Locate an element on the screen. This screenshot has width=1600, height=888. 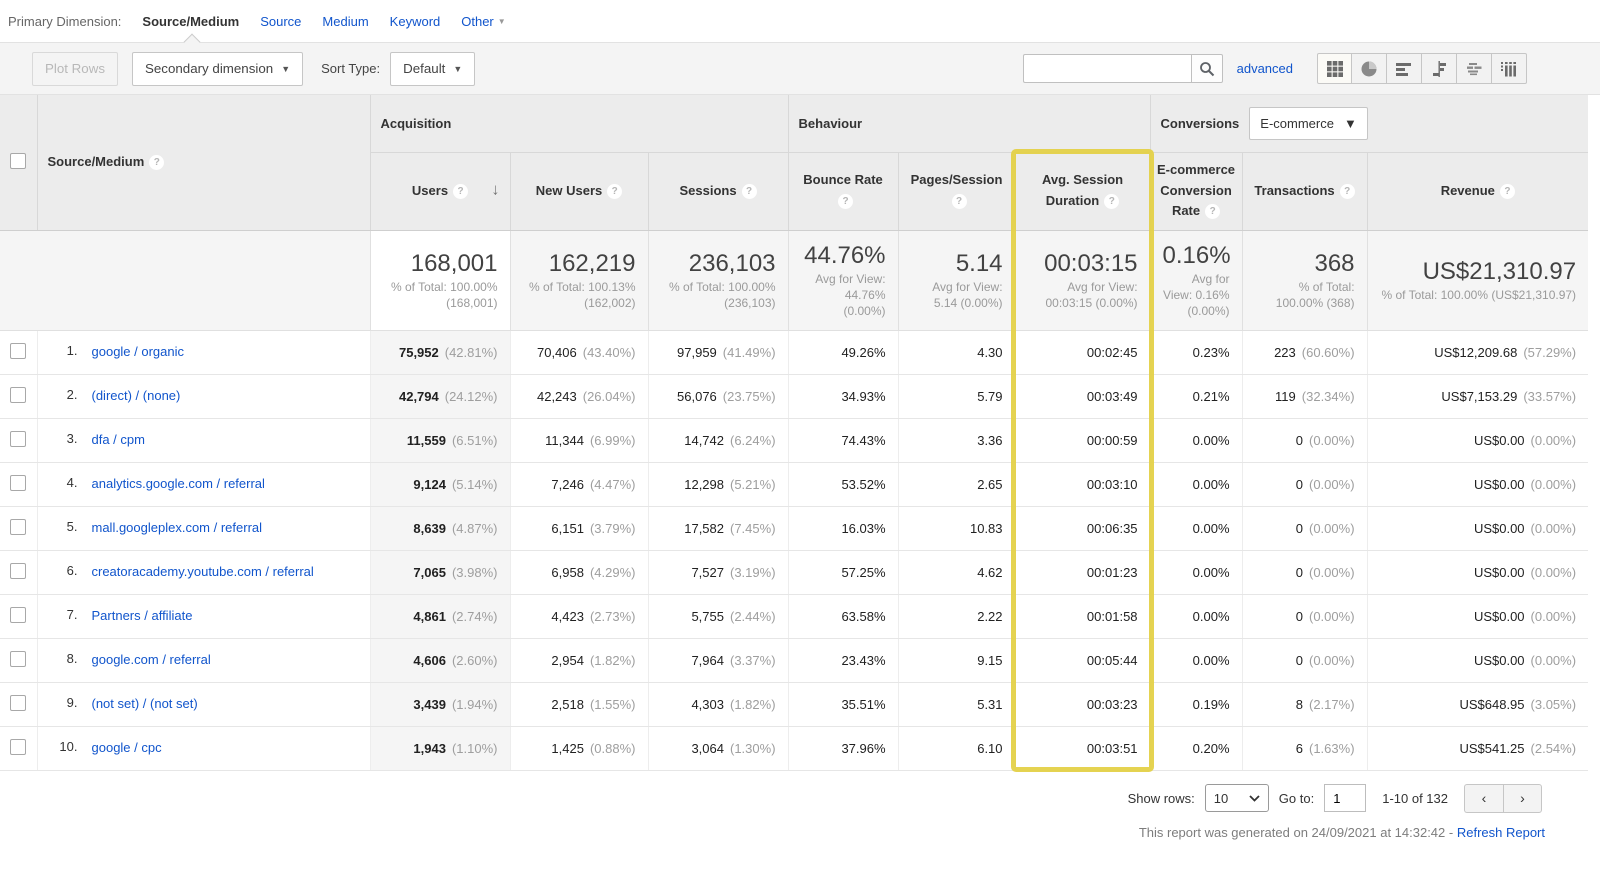
source-medium-link: Partners / affiliate is located at coordinates (142, 616).